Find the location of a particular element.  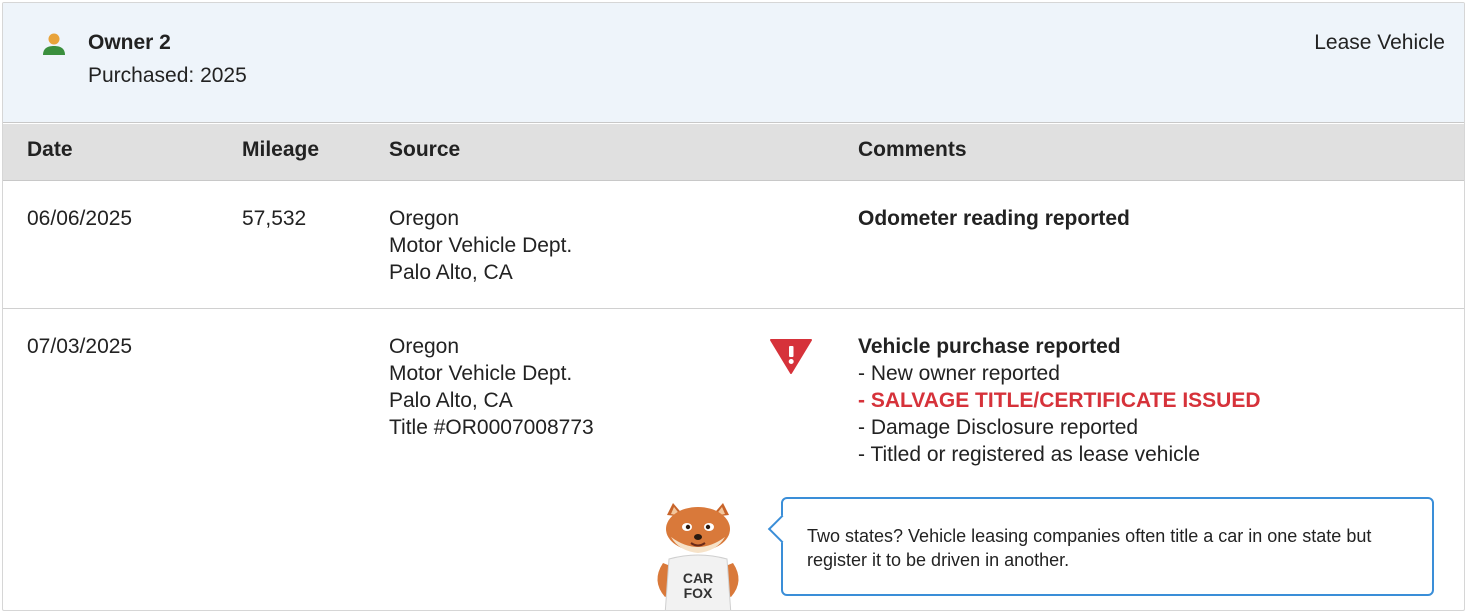

comment-alert-line: - SALVAGE TITLE/CERTIFICATE ISSUED is located at coordinates (1059, 400).